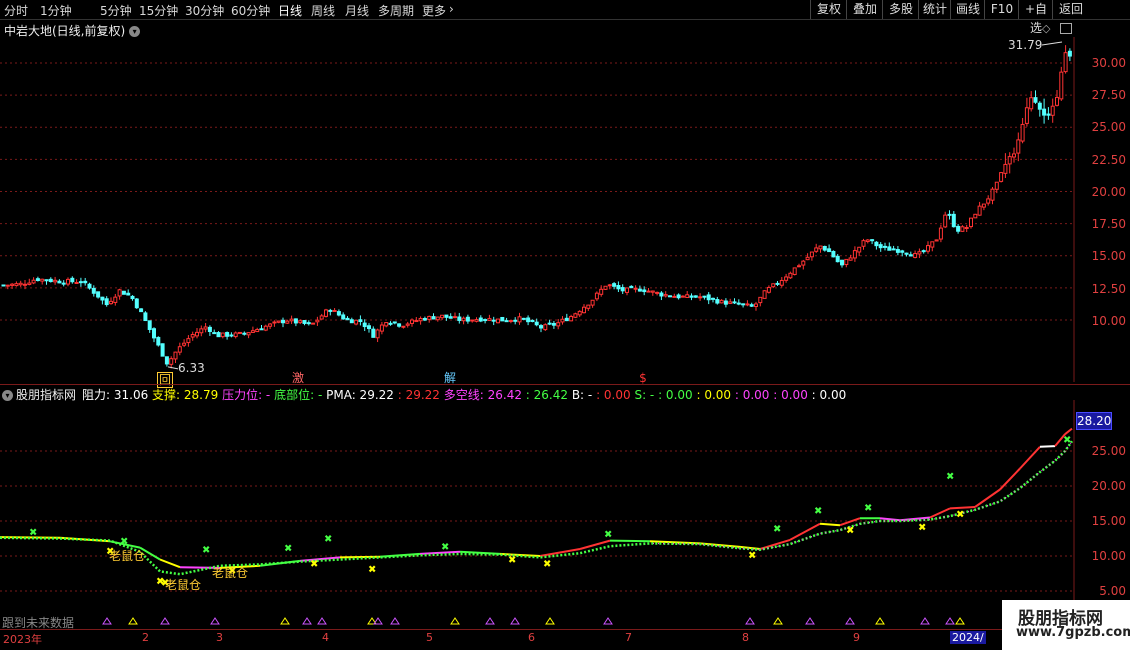  I want to click on period-tab-60min: 60分钟, so click(250, 10).